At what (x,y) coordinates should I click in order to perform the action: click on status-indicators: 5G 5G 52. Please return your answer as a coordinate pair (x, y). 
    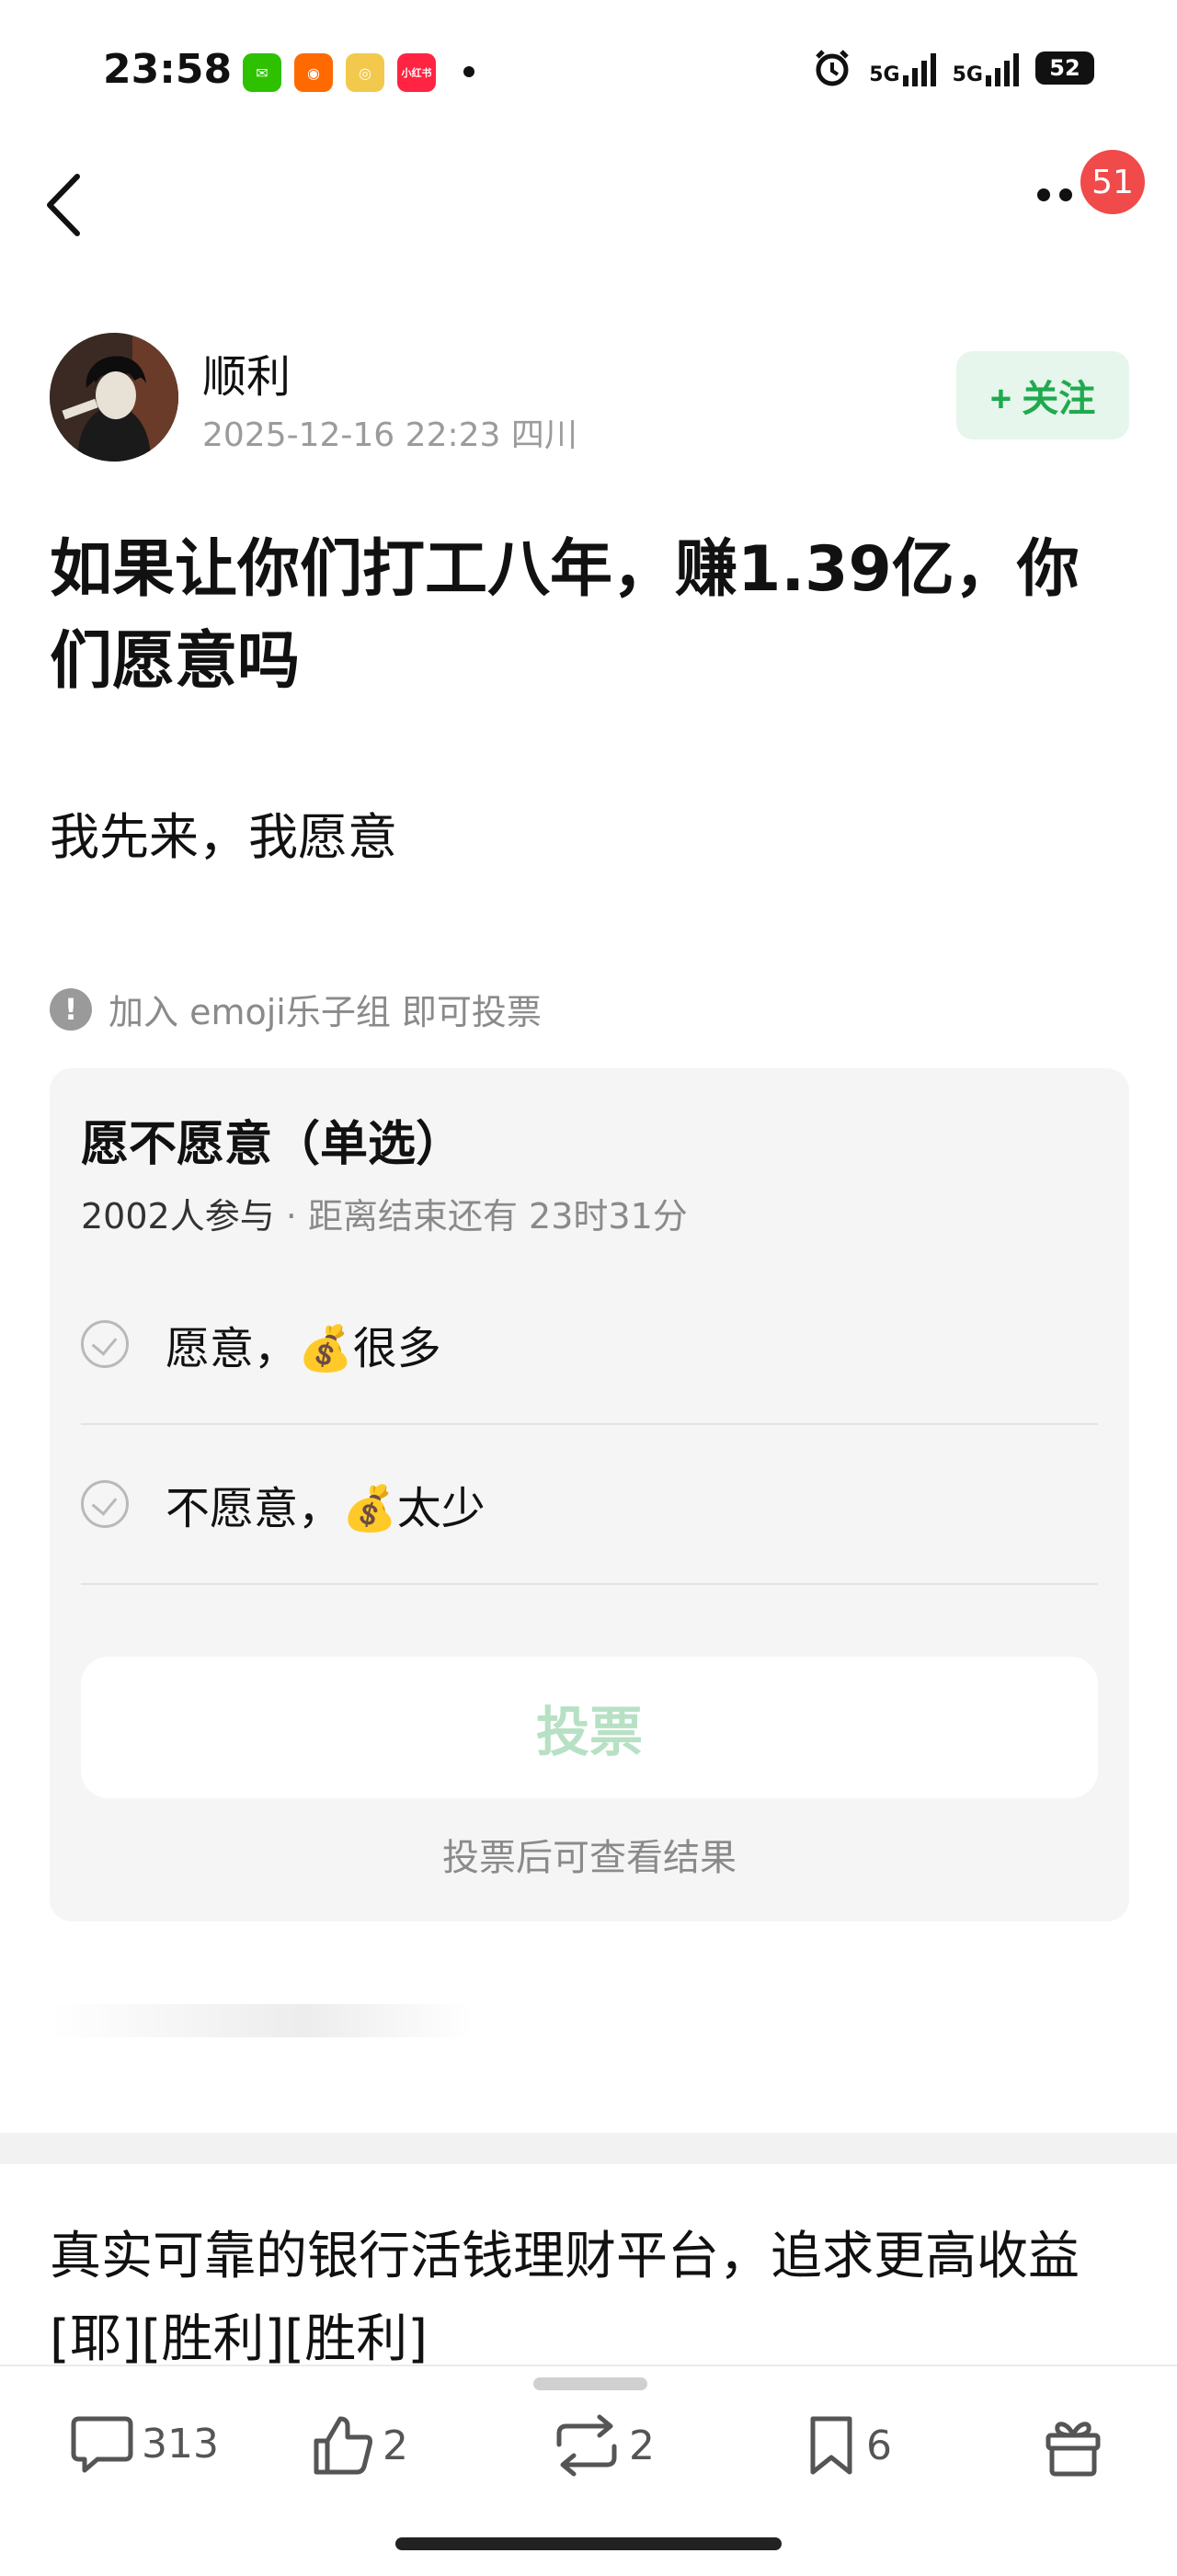
    Looking at the image, I should click on (953, 68).